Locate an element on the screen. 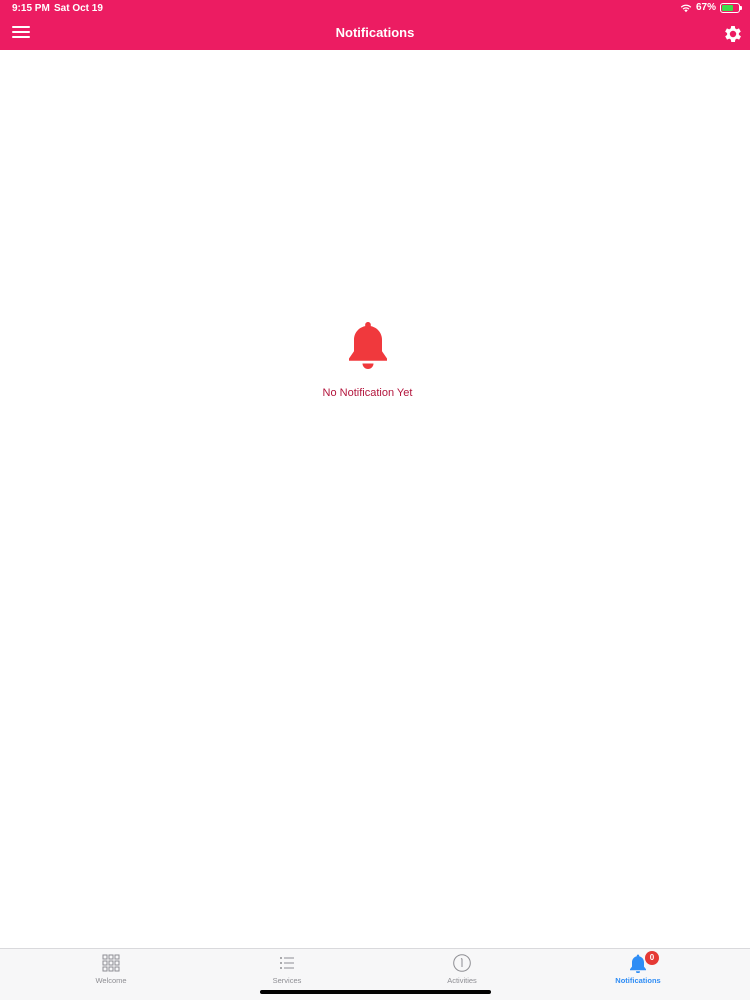 Image resolution: width=750 pixels, height=1000 pixels. tab-label: Services is located at coordinates (287, 980).